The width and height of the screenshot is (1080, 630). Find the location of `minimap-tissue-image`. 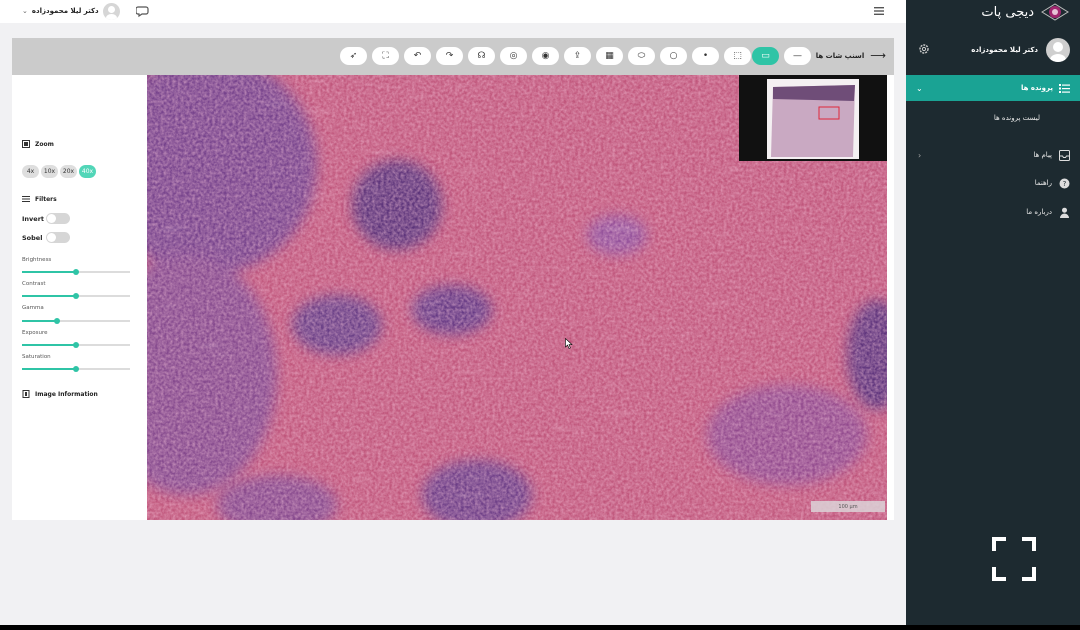

minimap-tissue-image is located at coordinates (813, 121).